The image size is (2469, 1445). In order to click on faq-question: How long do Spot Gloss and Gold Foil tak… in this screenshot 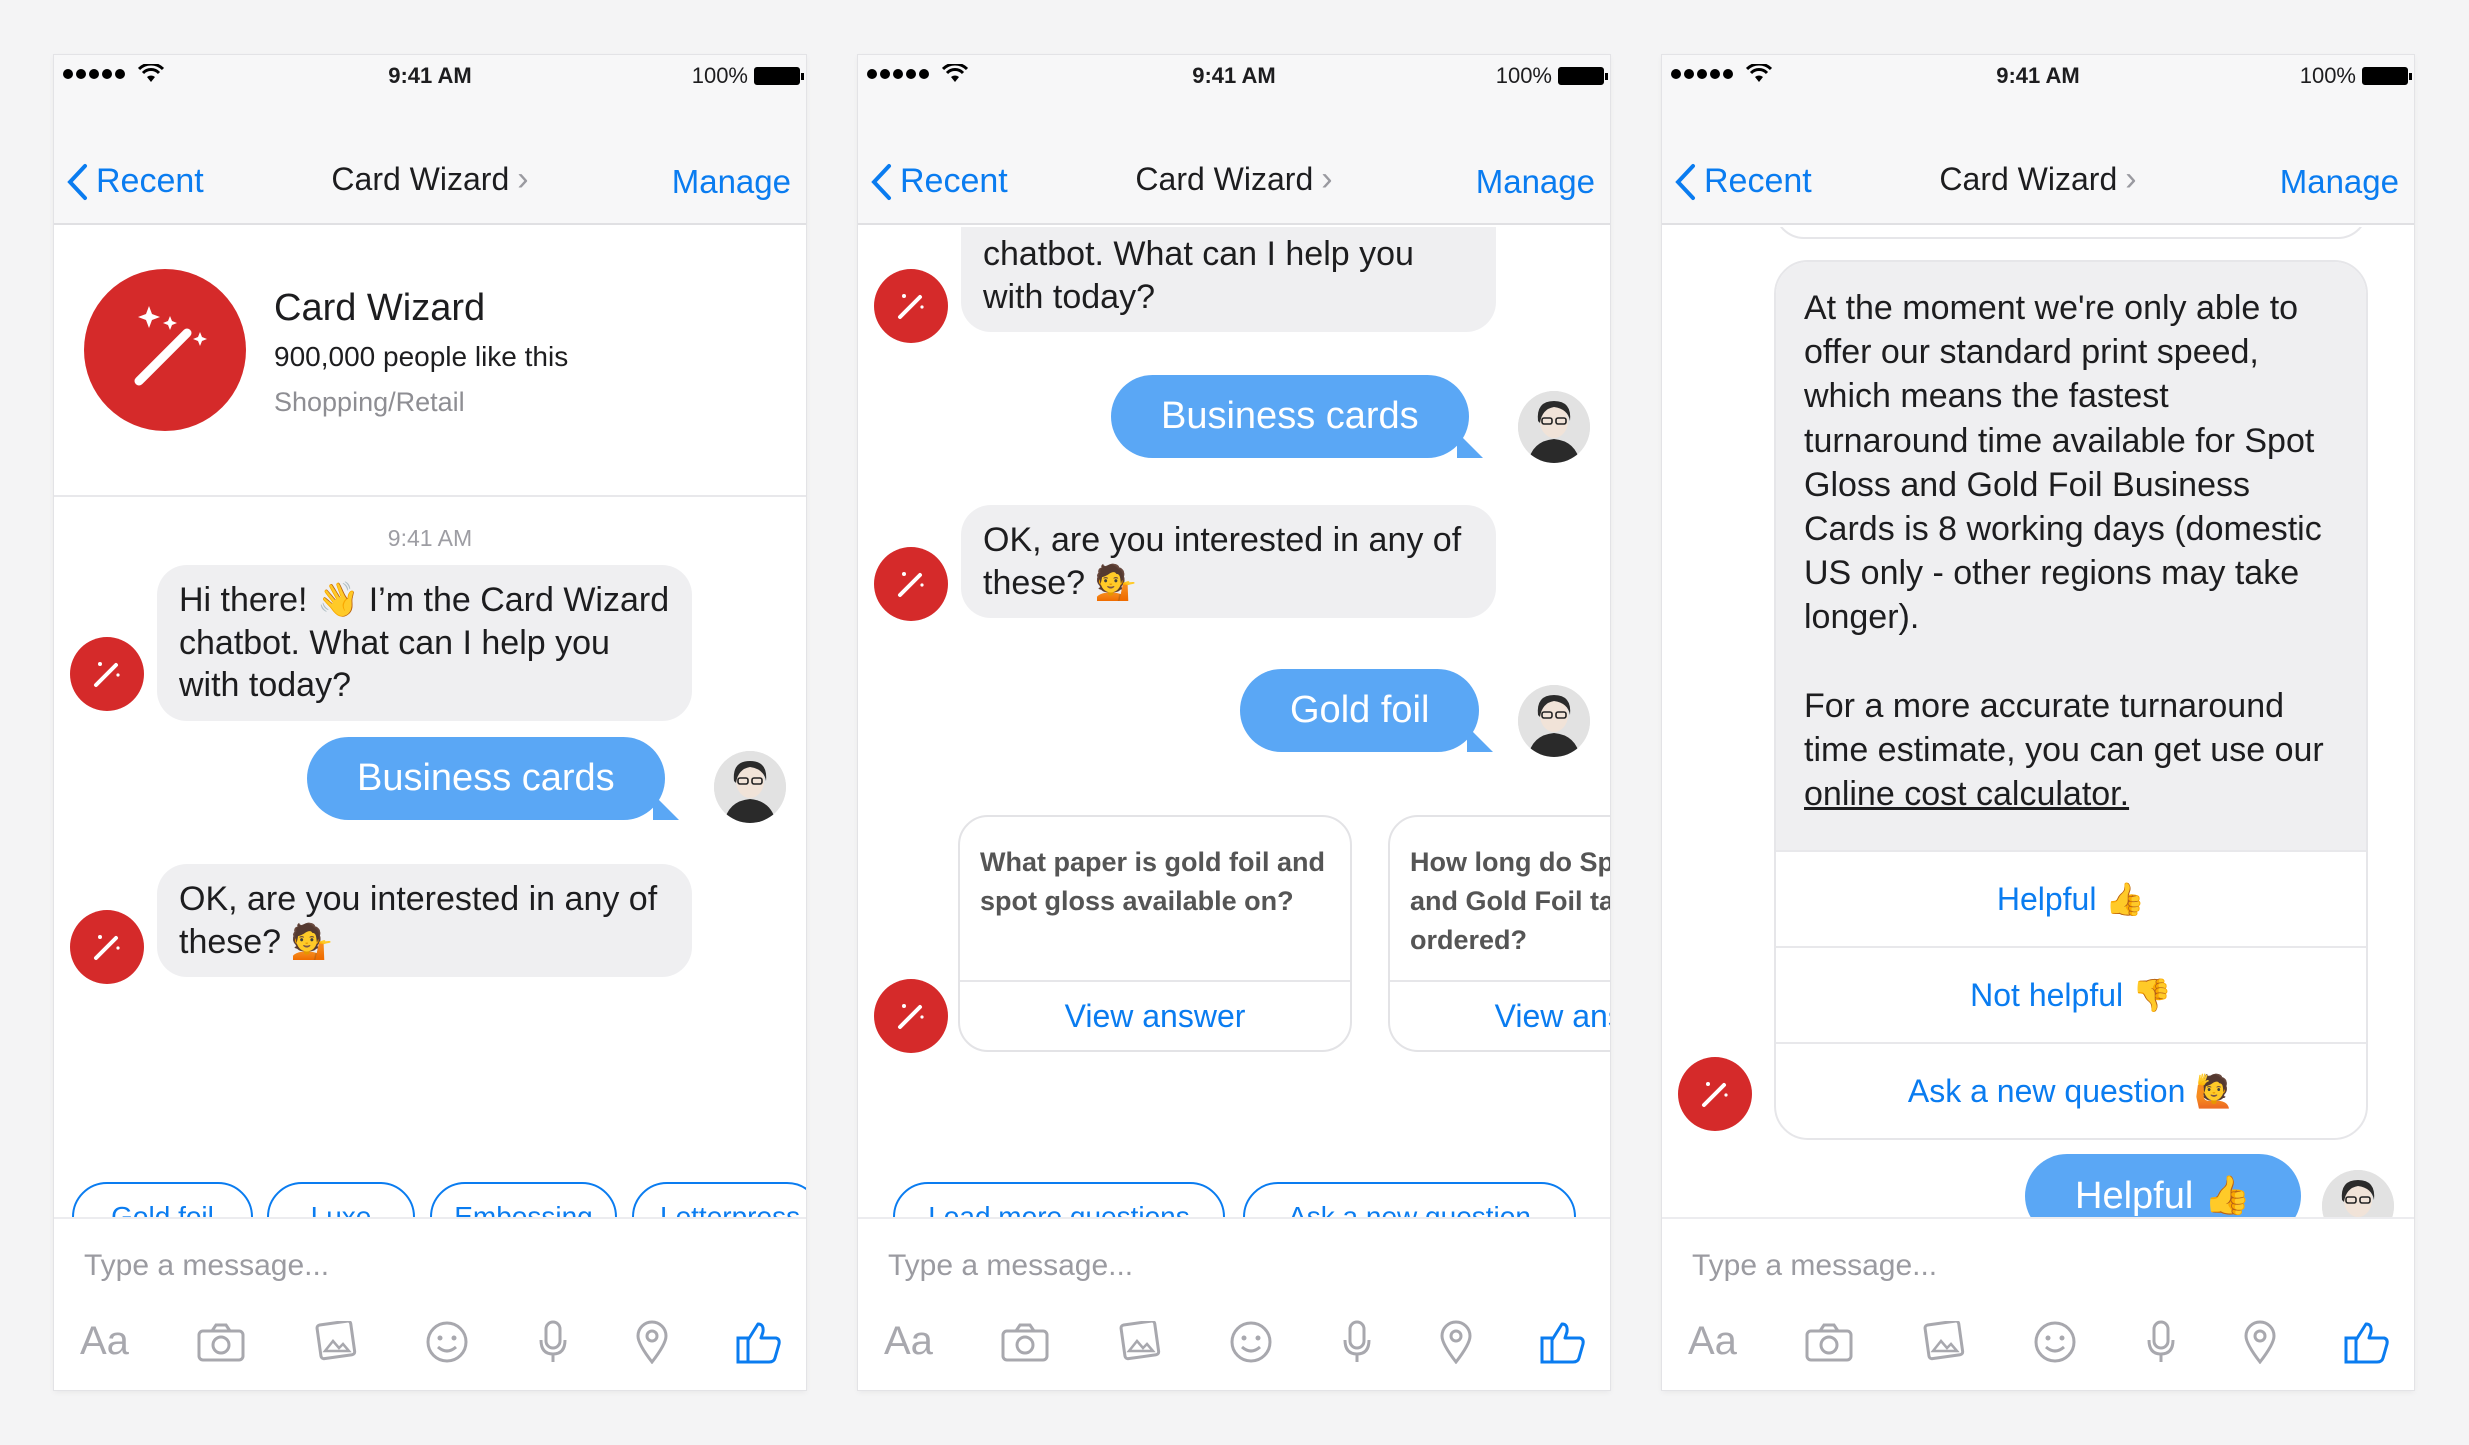, I will do `click(1510, 901)`.